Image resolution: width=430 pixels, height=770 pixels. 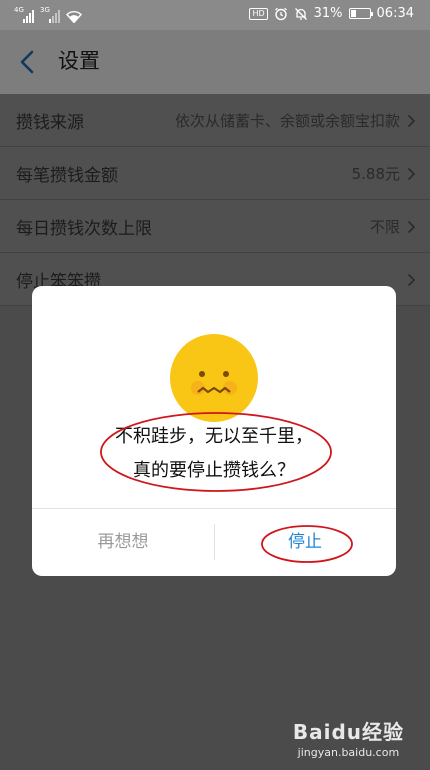 I want to click on status-bar: 4G 3G HD 31% 06:34, so click(x=215, y=15).